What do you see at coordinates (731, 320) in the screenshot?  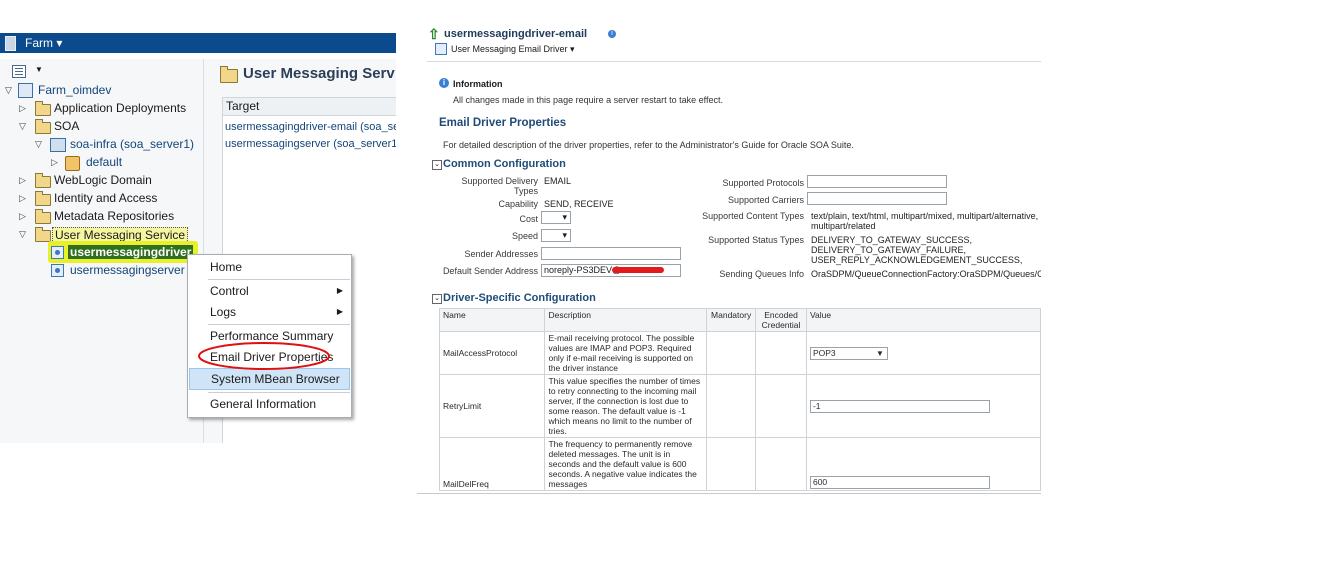 I see `column-header-mandatory: Mandatory` at bounding box center [731, 320].